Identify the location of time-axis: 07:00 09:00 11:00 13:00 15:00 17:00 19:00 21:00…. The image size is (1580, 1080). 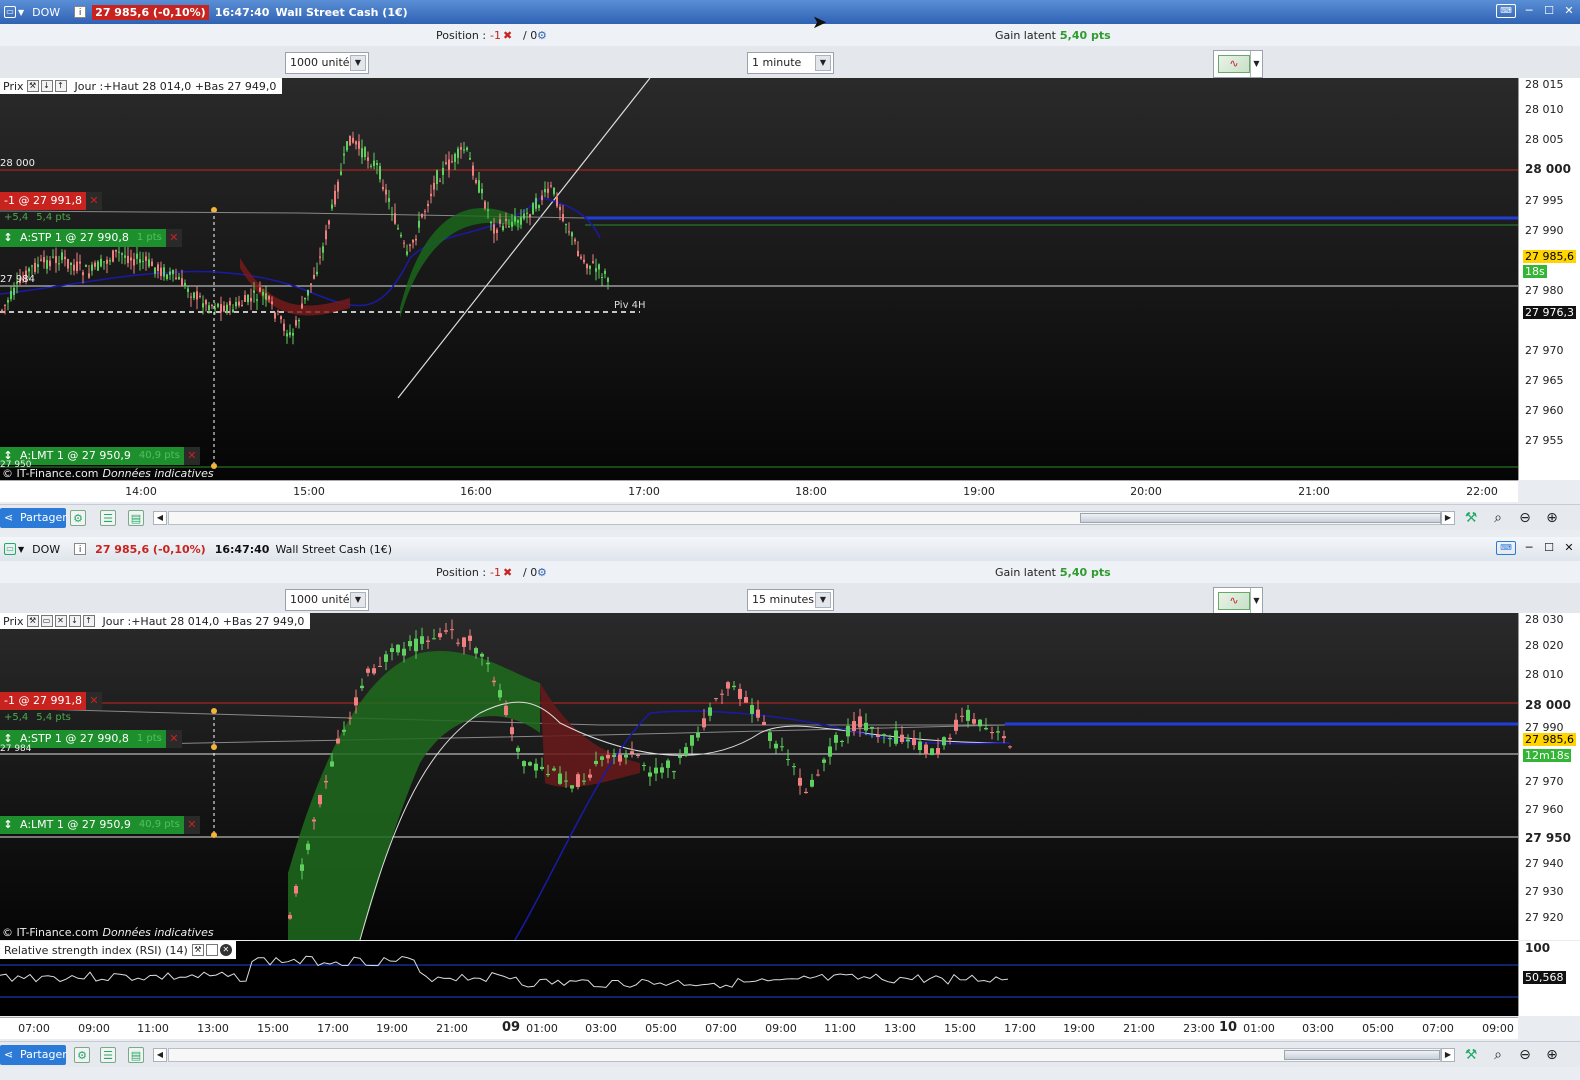
(759, 1028).